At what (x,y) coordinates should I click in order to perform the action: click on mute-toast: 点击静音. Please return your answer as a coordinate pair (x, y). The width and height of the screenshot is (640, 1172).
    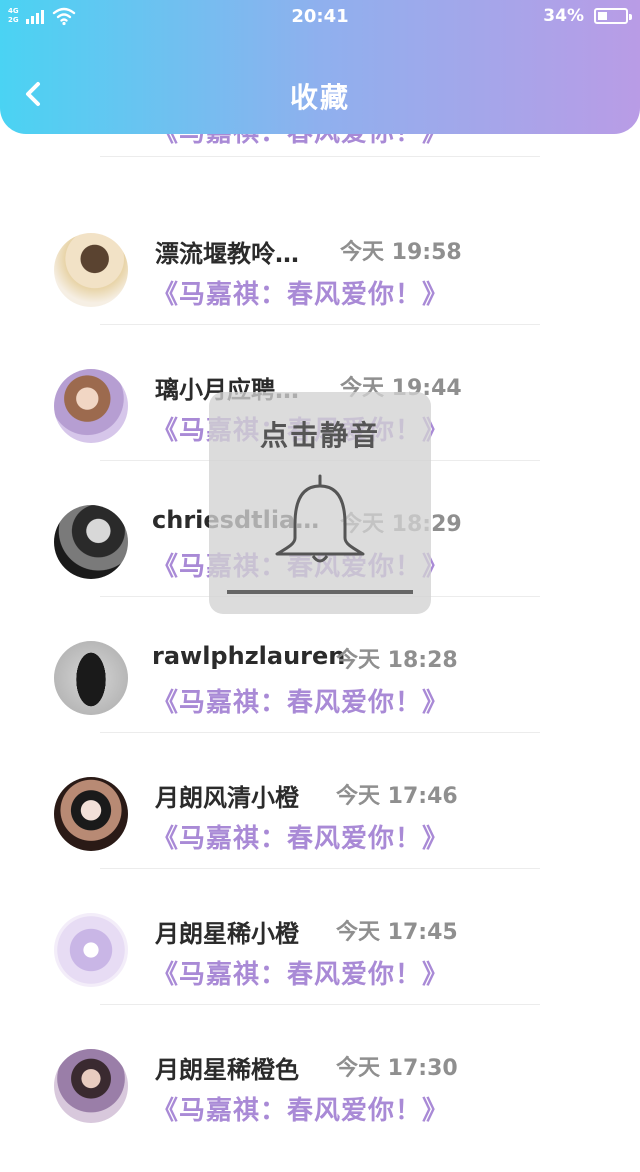
    Looking at the image, I should click on (320, 503).